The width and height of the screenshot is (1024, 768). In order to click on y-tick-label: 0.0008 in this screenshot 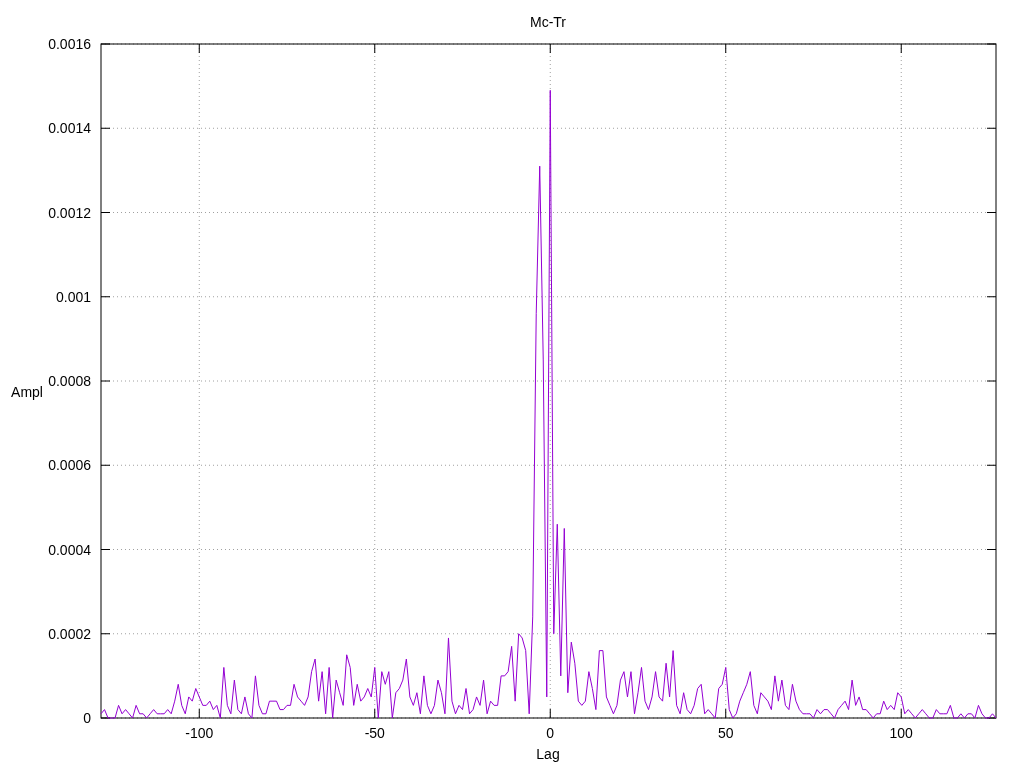, I will do `click(69, 381)`.